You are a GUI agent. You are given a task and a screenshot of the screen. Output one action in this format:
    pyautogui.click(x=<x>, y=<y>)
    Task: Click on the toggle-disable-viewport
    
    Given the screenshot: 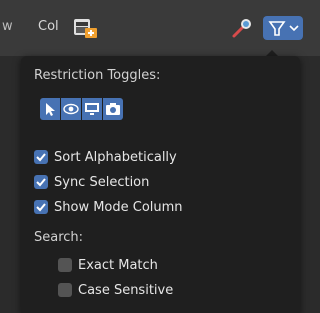 What is the action you would take?
    pyautogui.click(x=92, y=109)
    